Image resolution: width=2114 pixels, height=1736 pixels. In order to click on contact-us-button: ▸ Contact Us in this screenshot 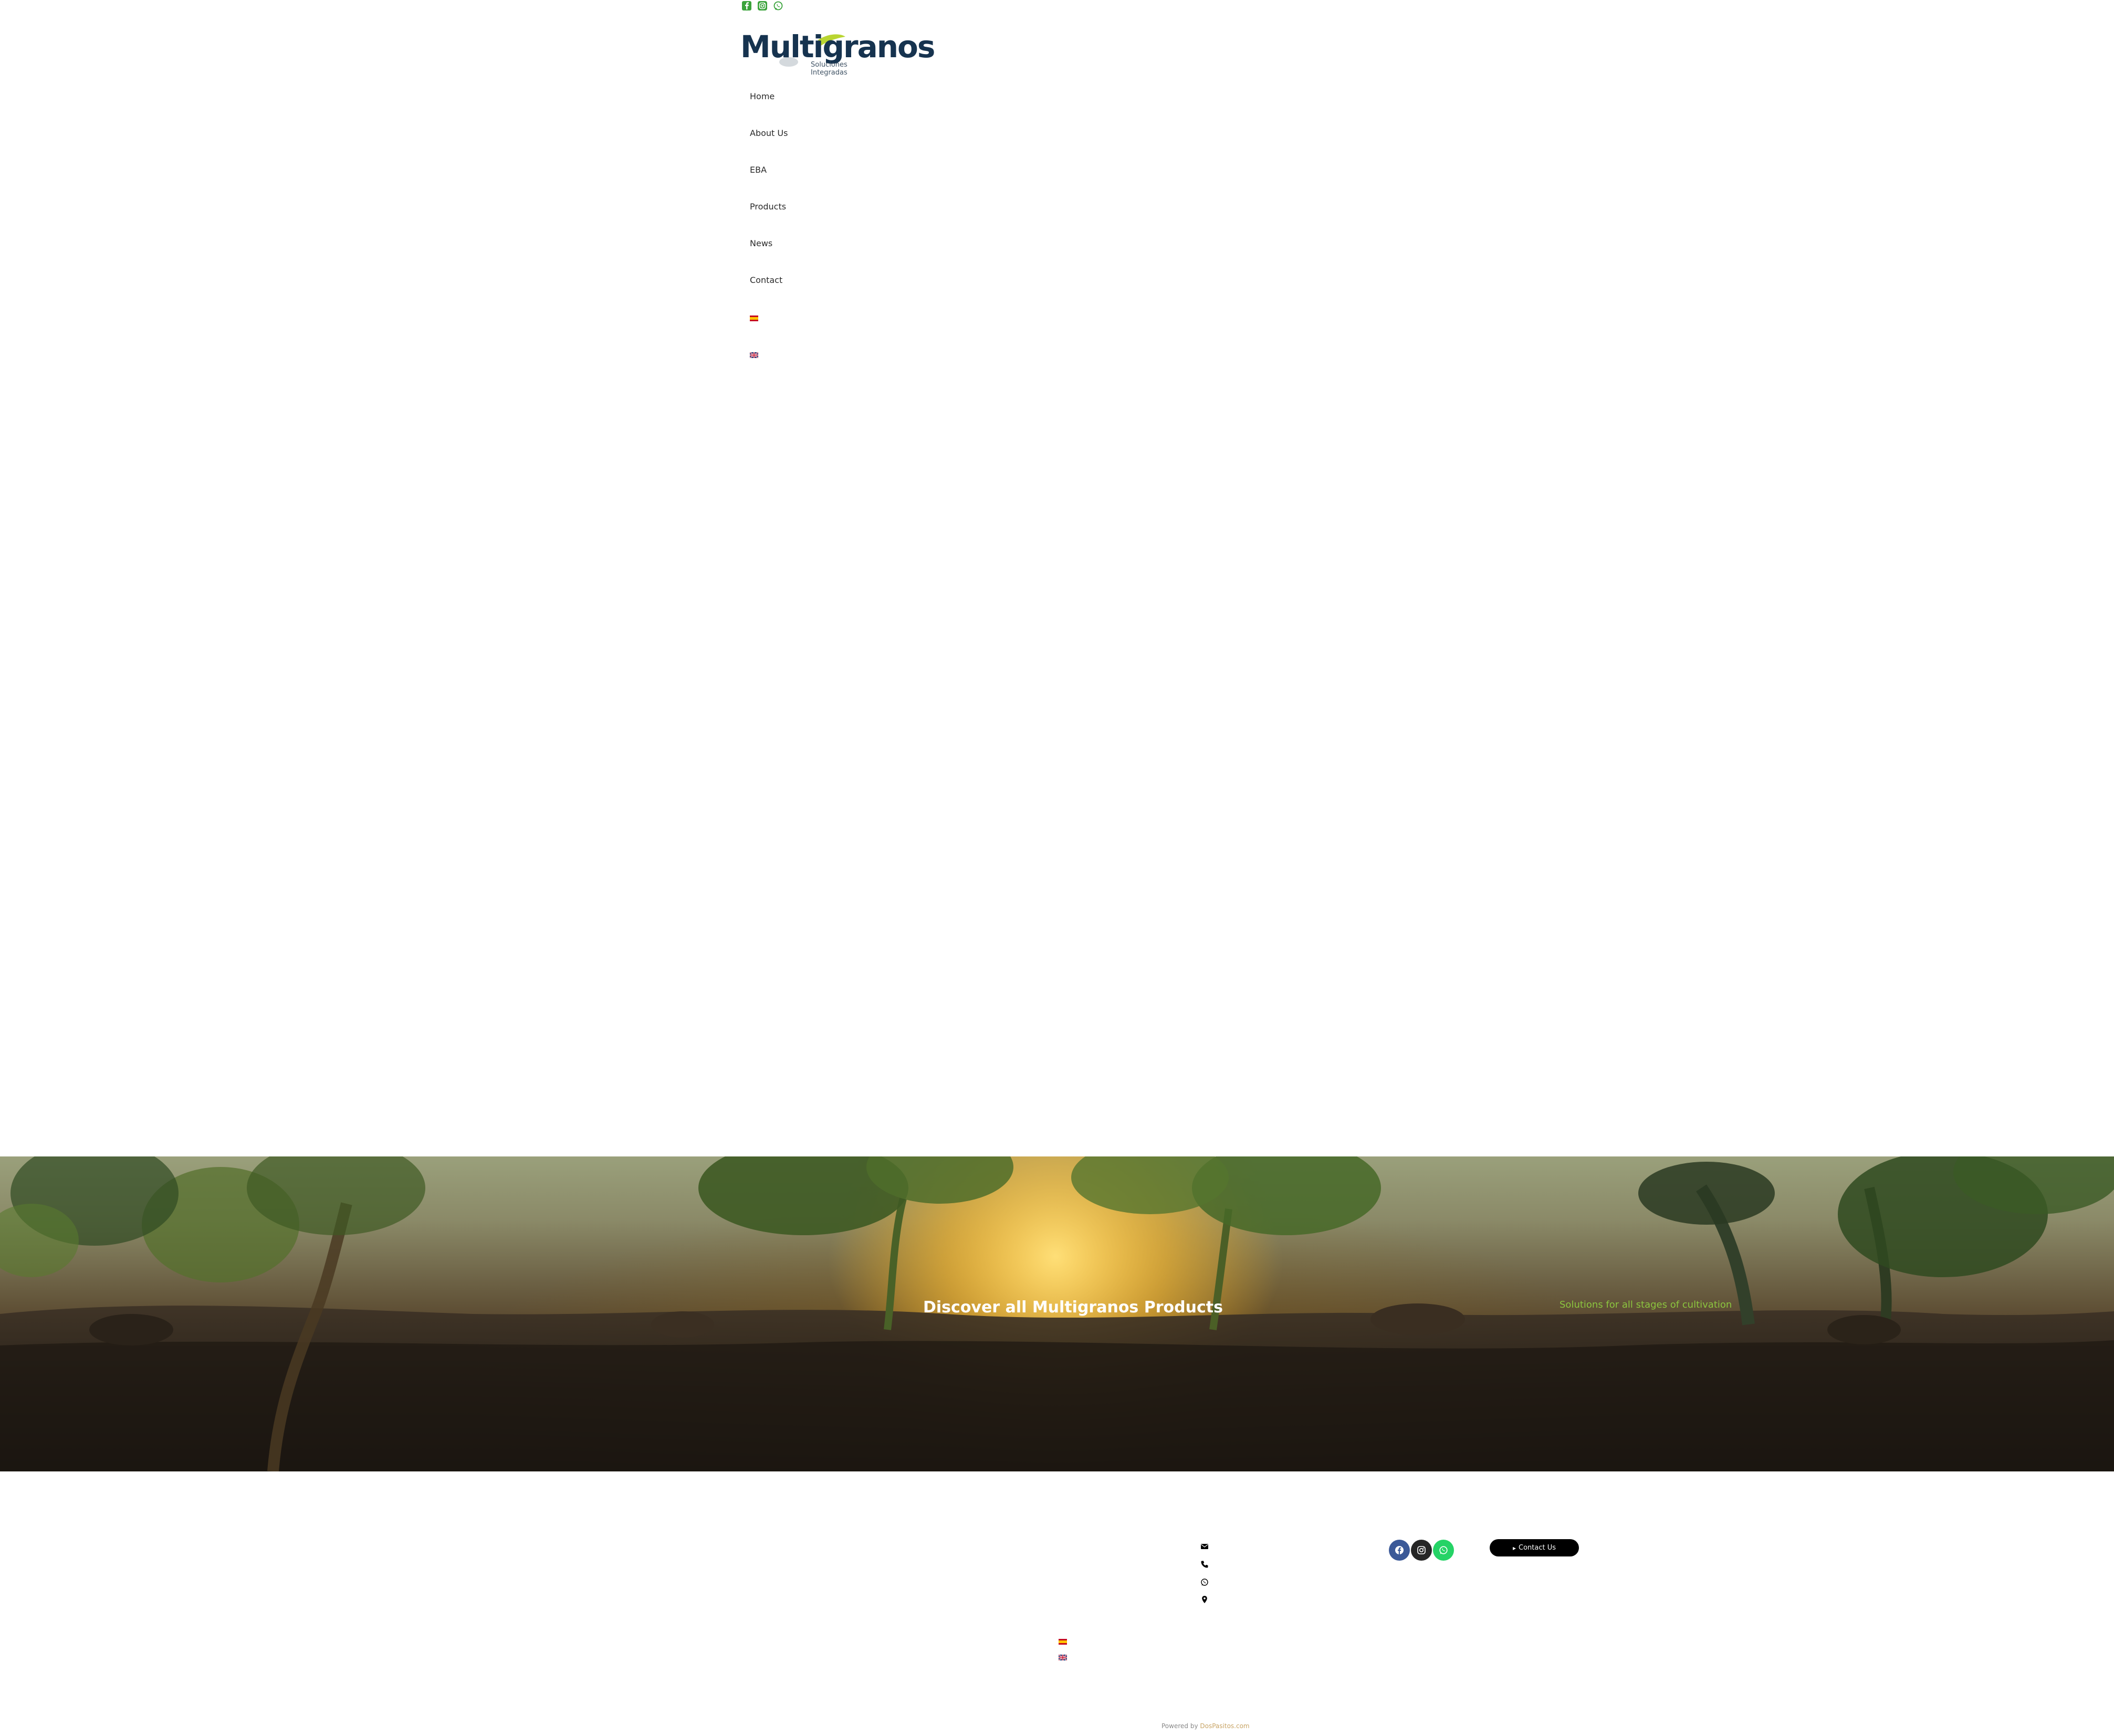, I will do `click(1535, 1547)`.